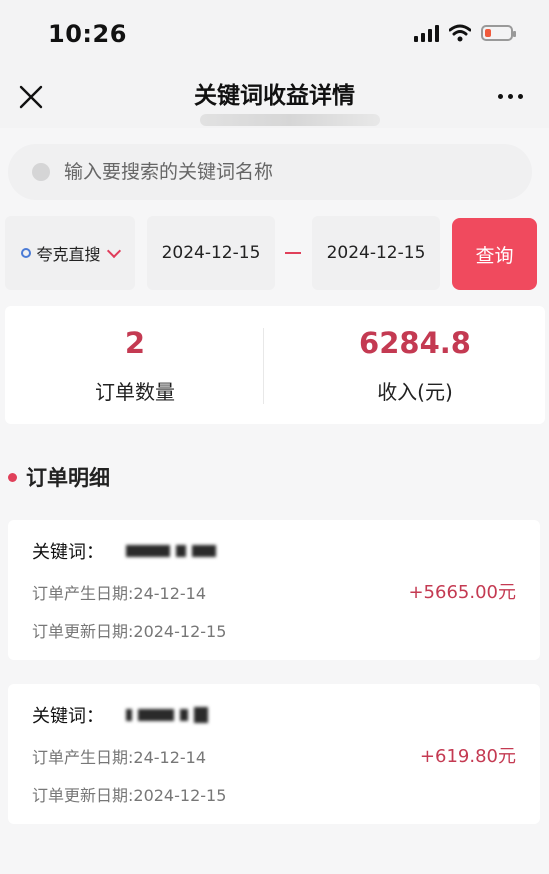 The height and width of the screenshot is (874, 549). Describe the element at coordinates (135, 343) in the screenshot. I see `order-count-value: 2` at that location.